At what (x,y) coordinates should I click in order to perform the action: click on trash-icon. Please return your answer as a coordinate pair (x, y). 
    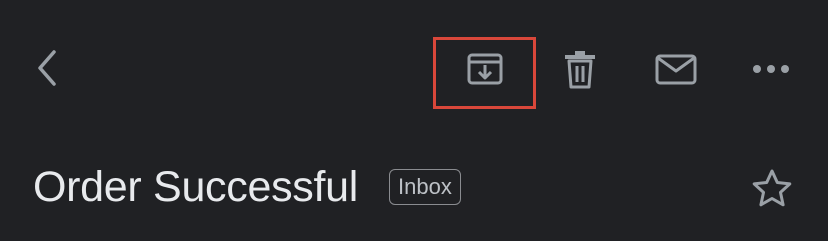
    Looking at the image, I should click on (580, 71).